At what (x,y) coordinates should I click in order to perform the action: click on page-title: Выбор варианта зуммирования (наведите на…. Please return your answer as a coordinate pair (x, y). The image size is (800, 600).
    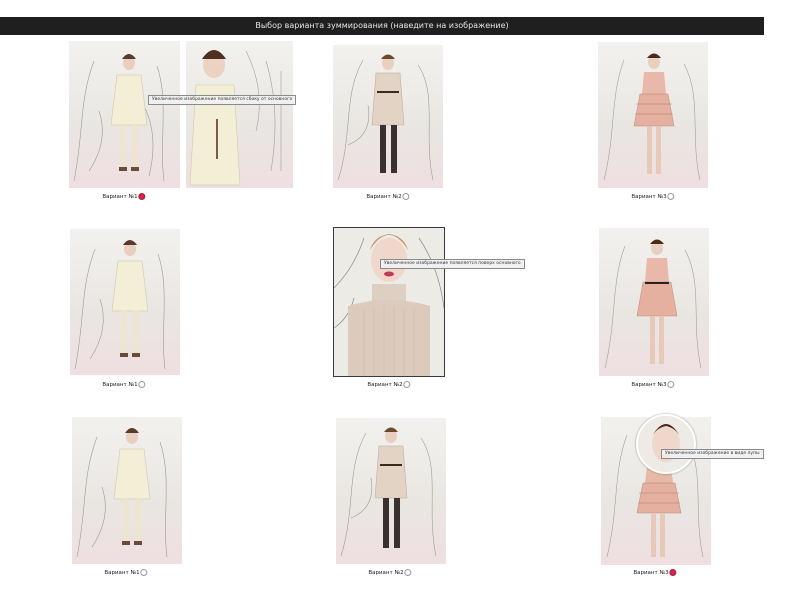
    Looking at the image, I should click on (382, 25).